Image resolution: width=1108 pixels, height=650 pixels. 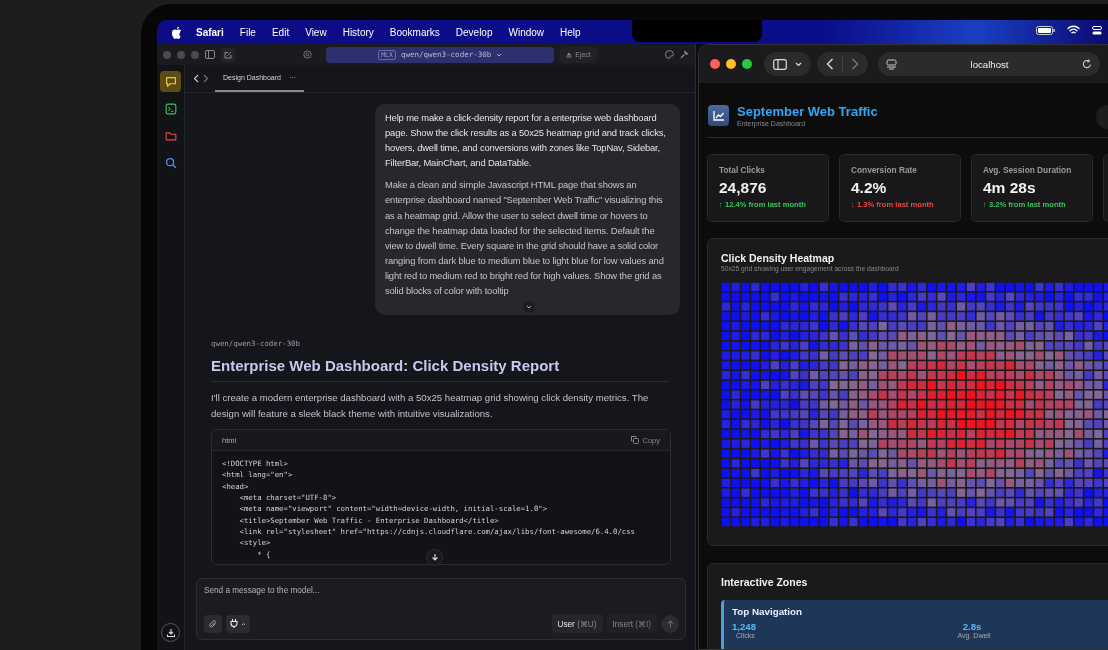 What do you see at coordinates (247, 32) in the screenshot?
I see `menu-item: File` at bounding box center [247, 32].